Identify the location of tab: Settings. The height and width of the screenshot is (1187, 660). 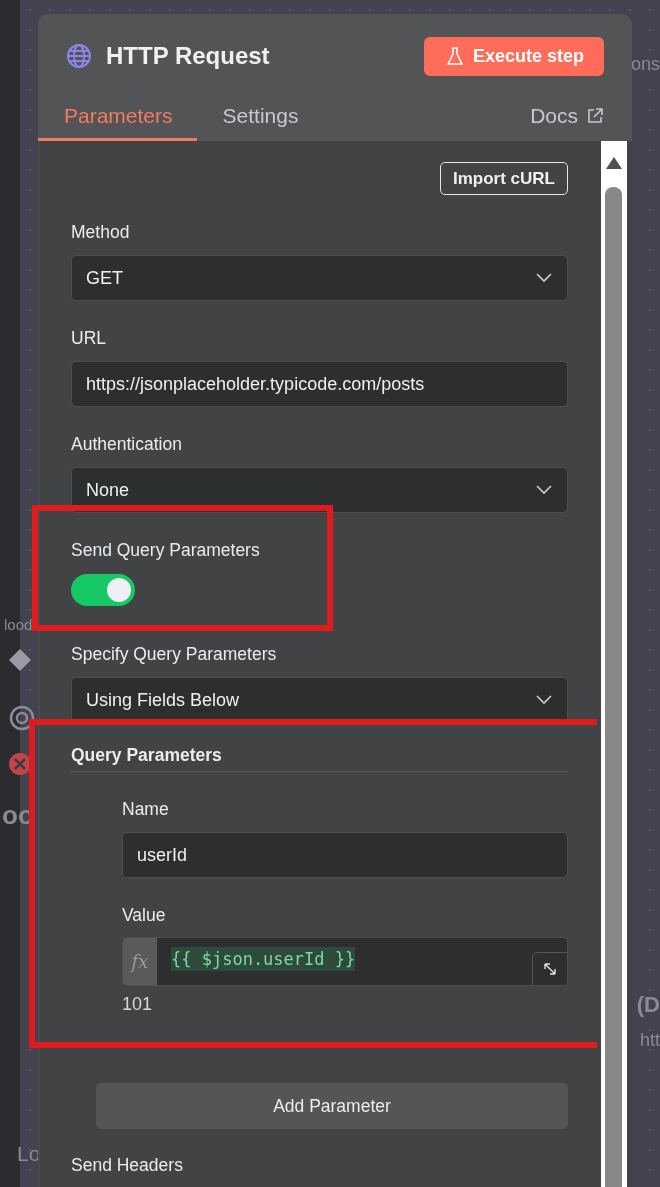
(259, 122).